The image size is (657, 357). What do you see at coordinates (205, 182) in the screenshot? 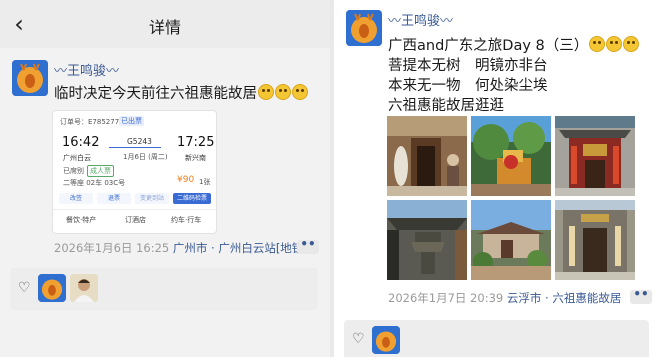
I see `ticket-count: 1张` at bounding box center [205, 182].